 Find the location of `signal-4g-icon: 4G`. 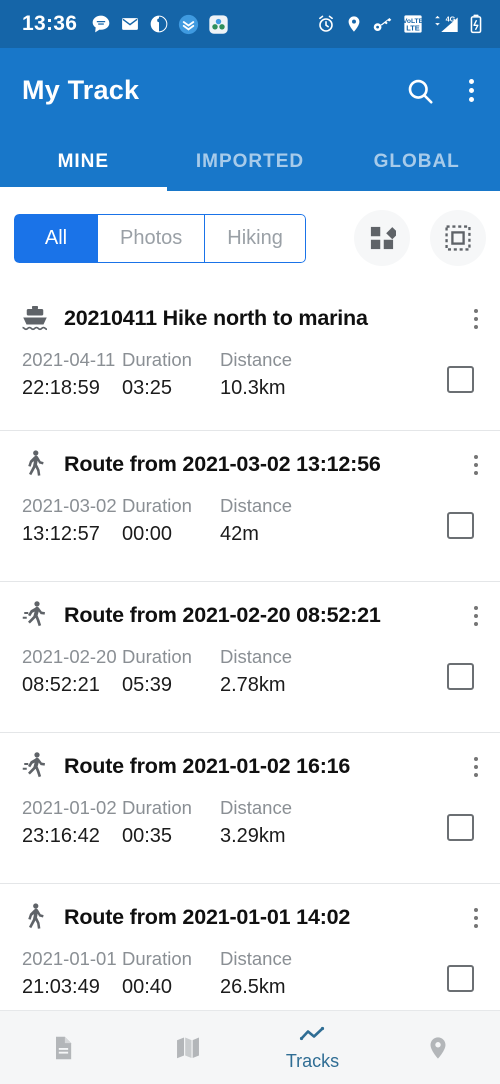

signal-4g-icon: 4G is located at coordinates (446, 23).